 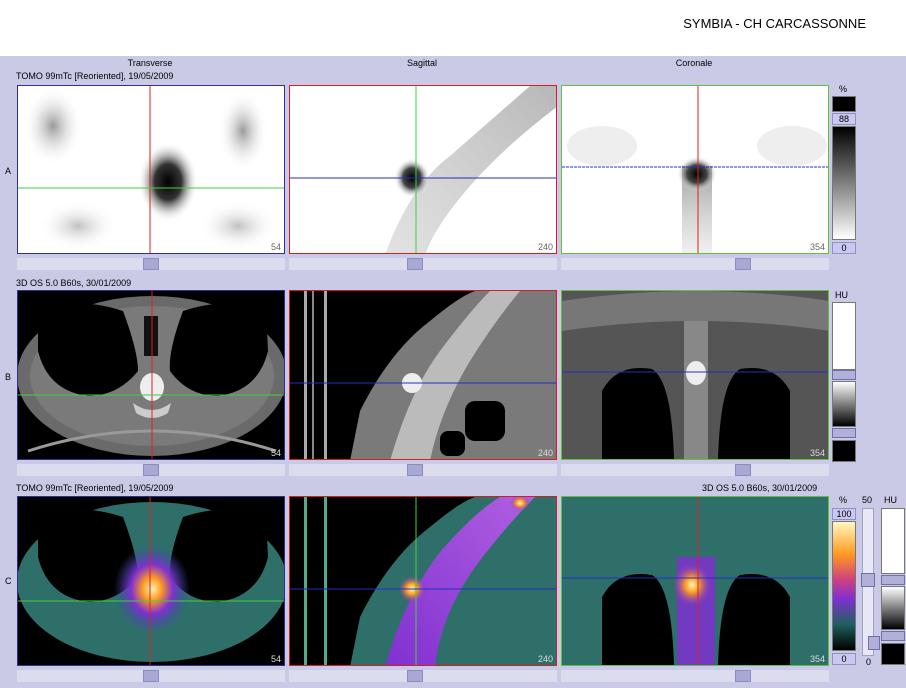 I want to click on colorbar-a-cap, so click(x=844, y=104).